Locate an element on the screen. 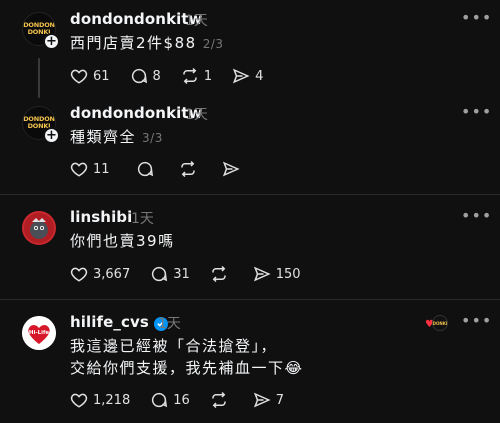 Image resolution: width=500 pixels, height=423 pixels. username-text: hilife_cvs is located at coordinates (109, 322).